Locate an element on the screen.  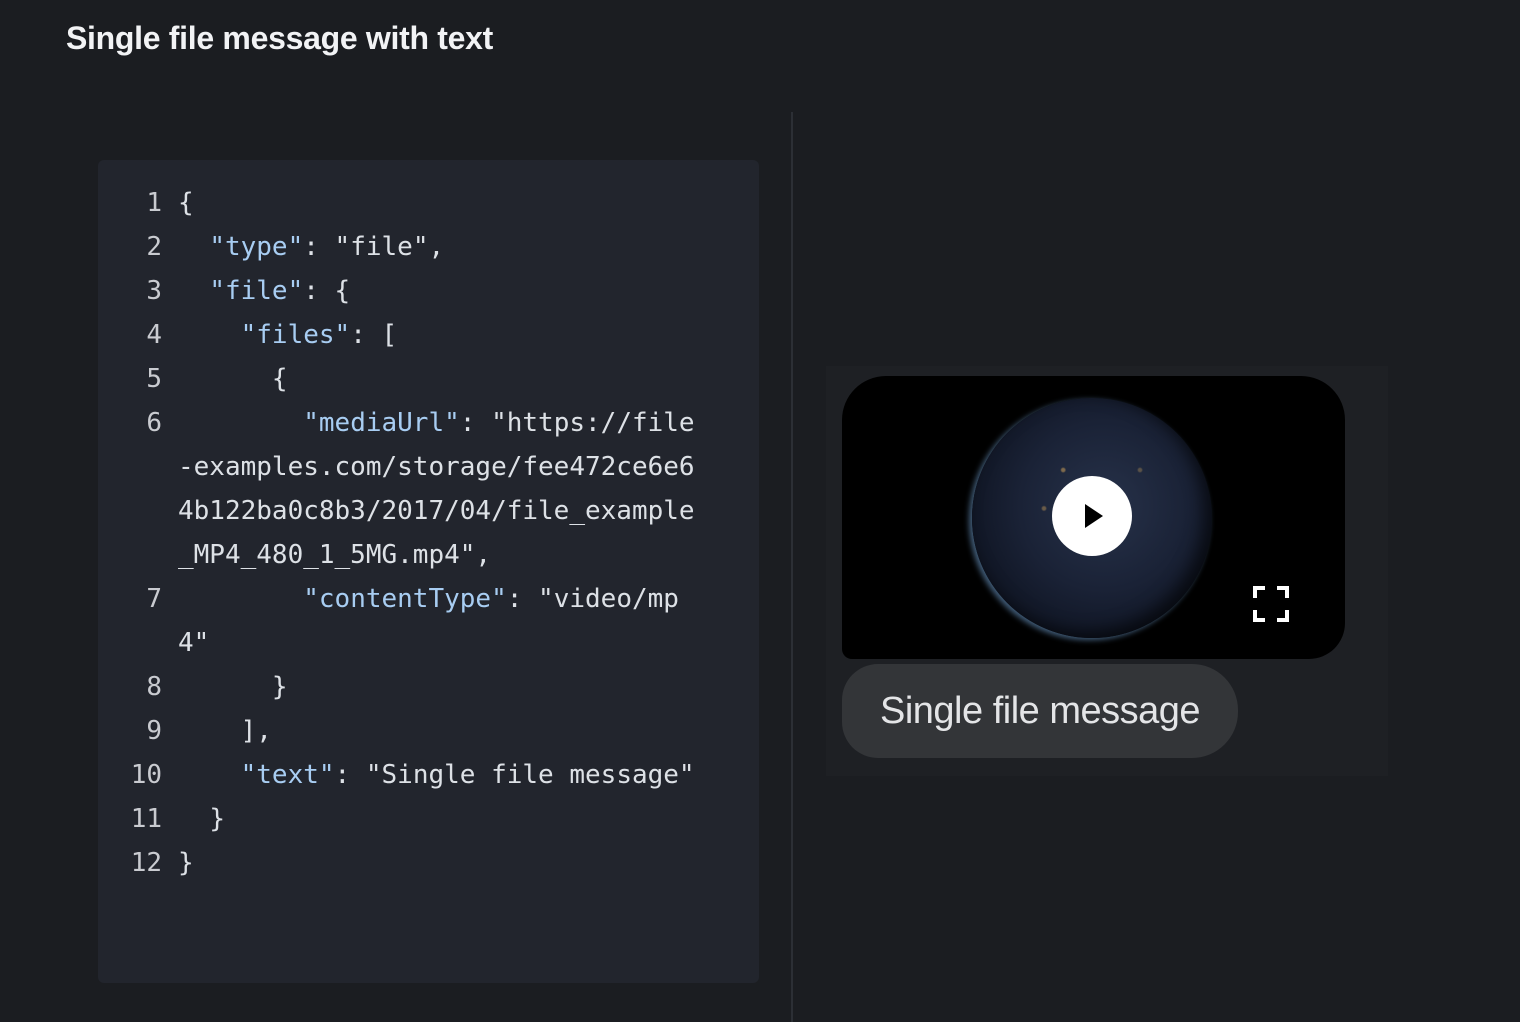
line-number: 9 is located at coordinates (154, 731).